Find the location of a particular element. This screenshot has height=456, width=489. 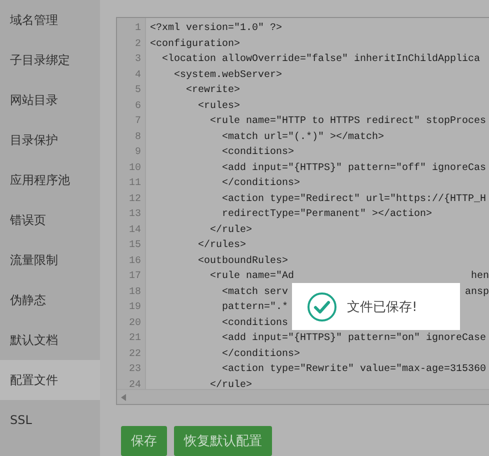

sidebar-item: 域名管理 is located at coordinates (50, 20).